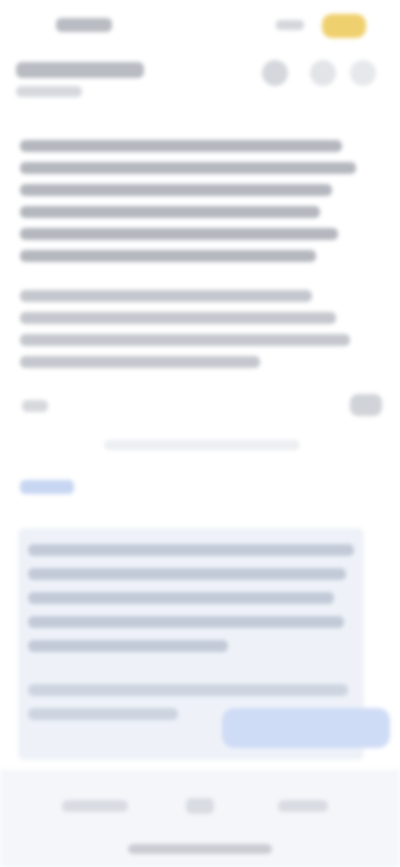 Image resolution: width=400 pixels, height=867 pixels. Describe the element at coordinates (200, 818) in the screenshot. I see `bottom-bar` at that location.